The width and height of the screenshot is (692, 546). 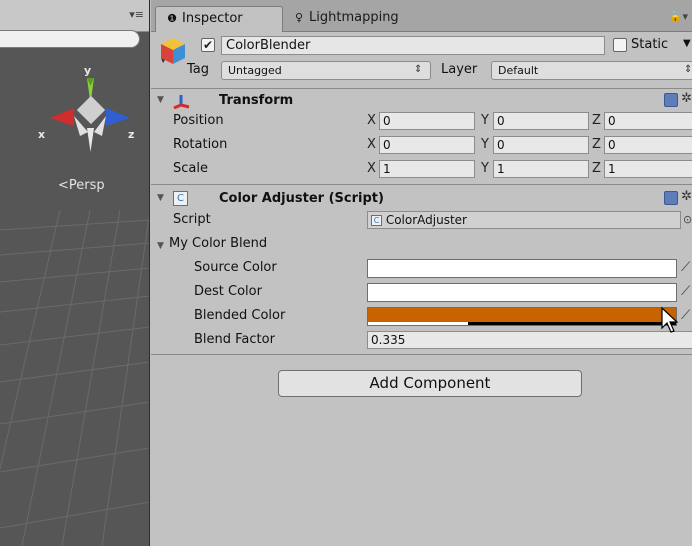 What do you see at coordinates (181, 102) in the screenshot?
I see `transform-axes-icon` at bounding box center [181, 102].